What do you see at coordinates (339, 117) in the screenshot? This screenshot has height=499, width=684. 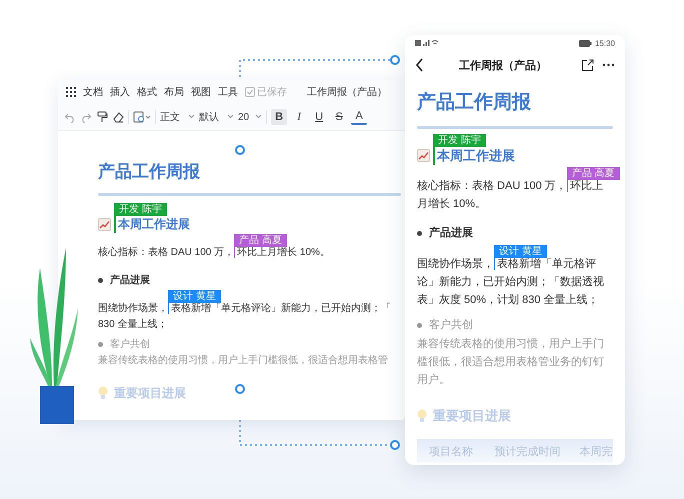 I see `strike-button: S` at bounding box center [339, 117].